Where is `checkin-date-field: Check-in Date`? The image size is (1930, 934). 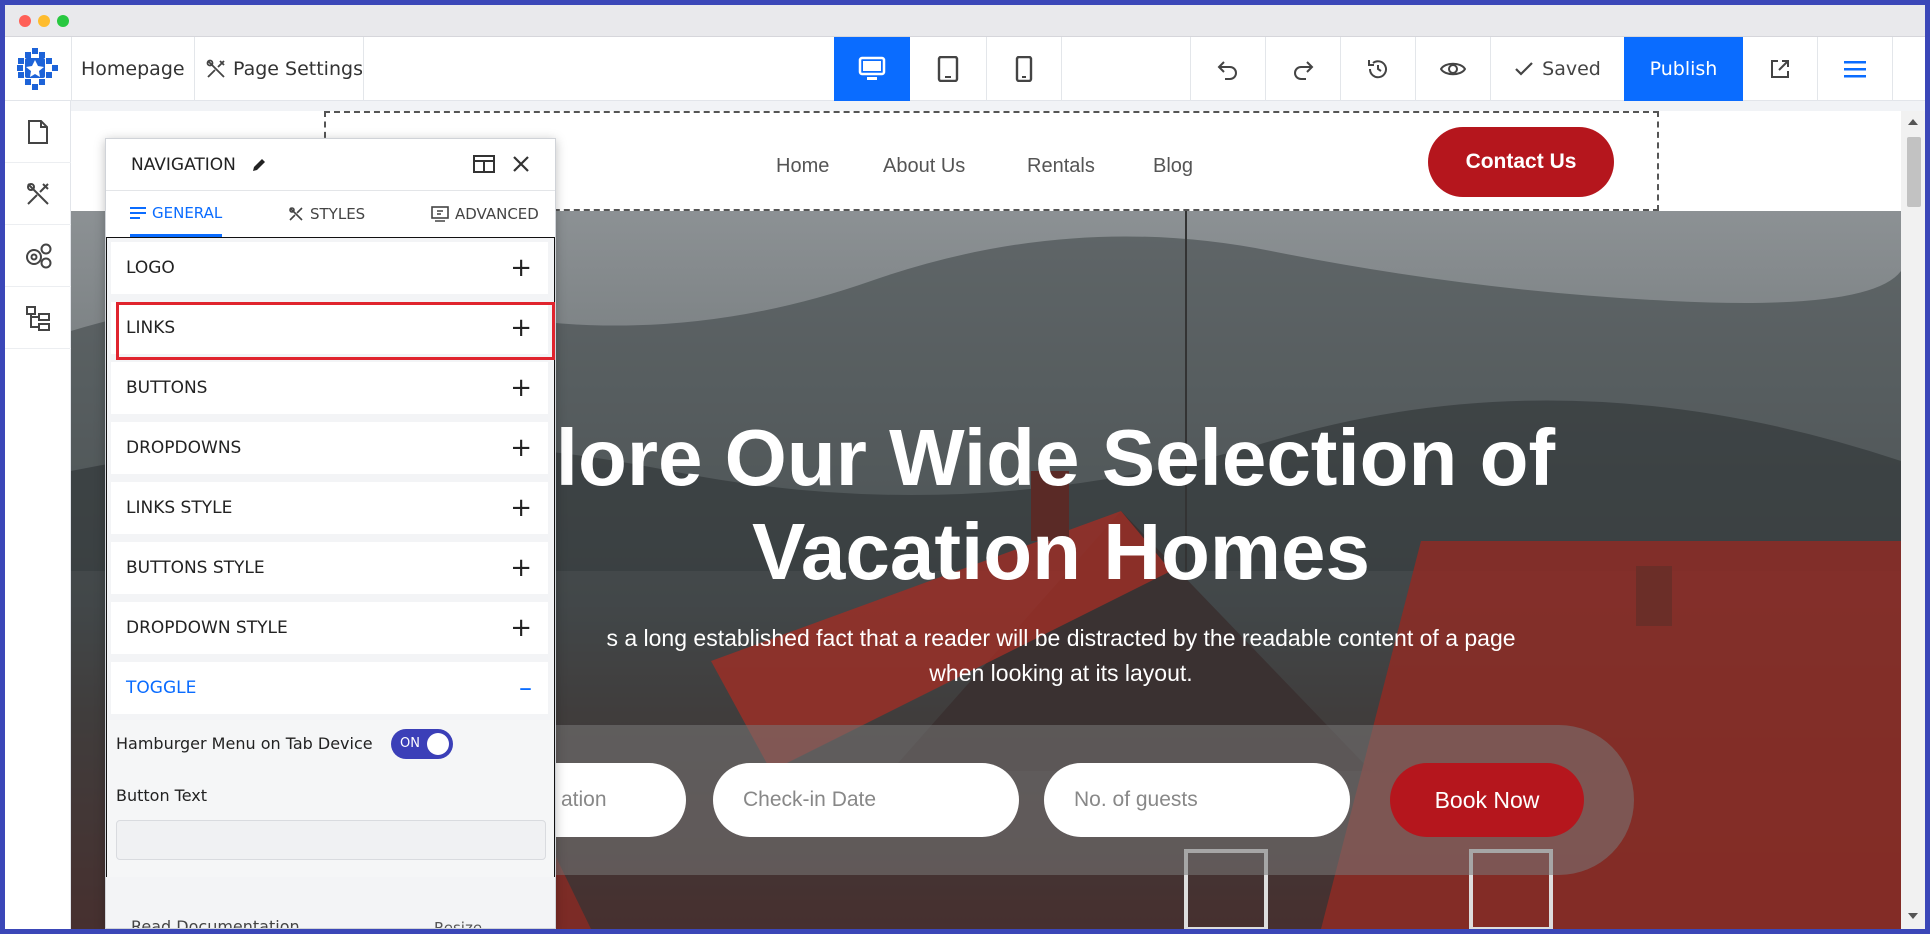 checkin-date-field: Check-in Date is located at coordinates (866, 800).